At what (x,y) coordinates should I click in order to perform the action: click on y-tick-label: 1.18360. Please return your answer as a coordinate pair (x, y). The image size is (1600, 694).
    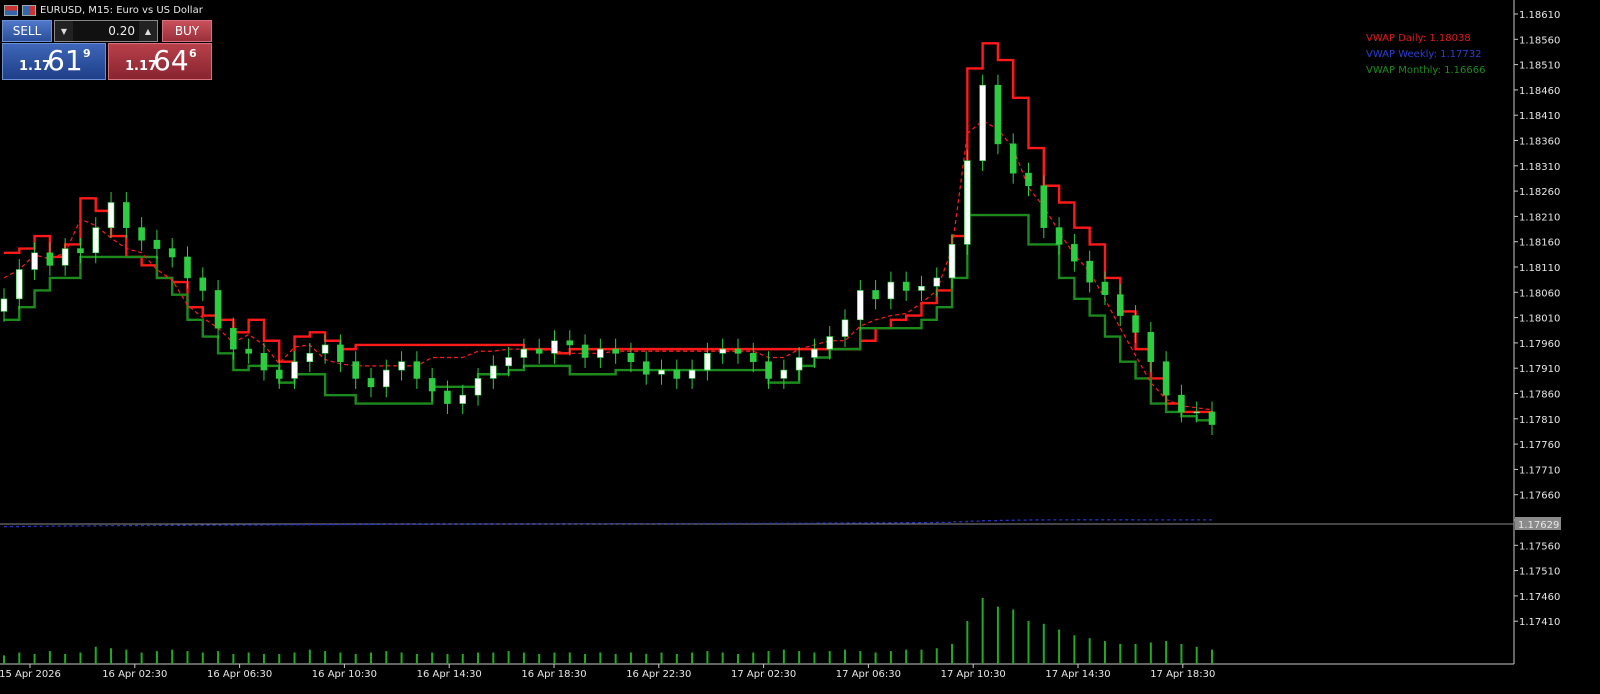
    Looking at the image, I should click on (1539, 142).